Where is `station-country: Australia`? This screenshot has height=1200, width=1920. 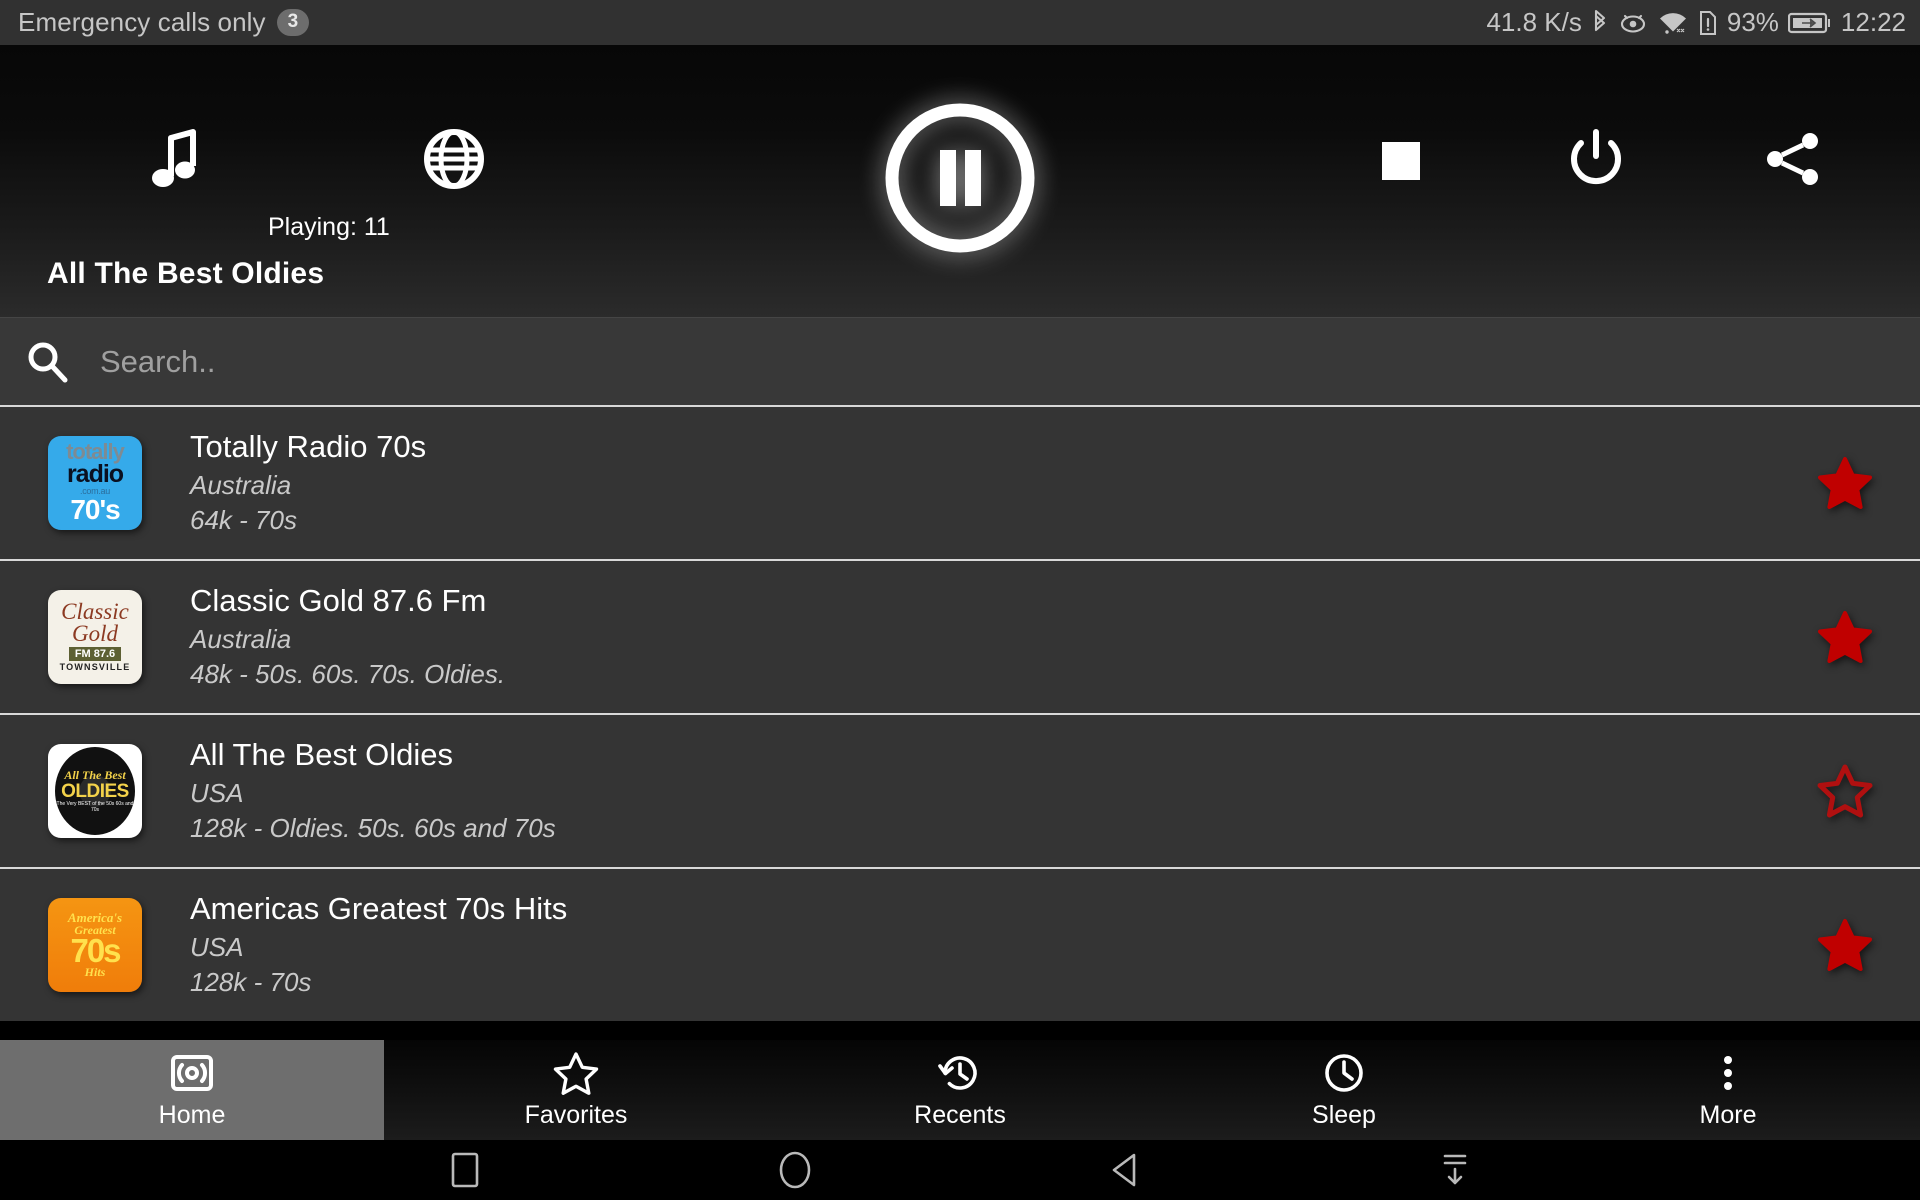
station-country: Australia is located at coordinates (241, 638).